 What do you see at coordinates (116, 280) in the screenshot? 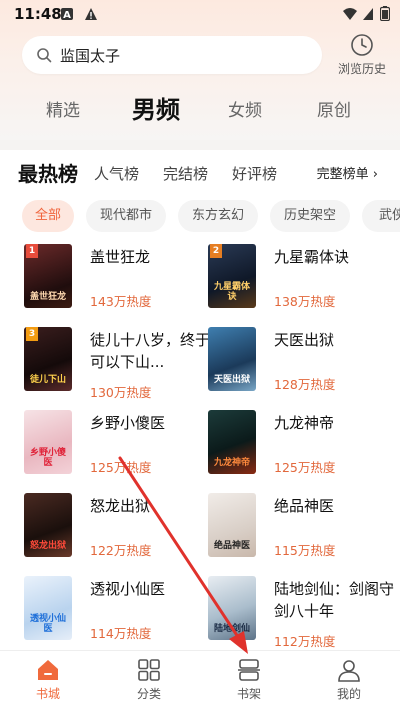
I see `book-item: 1 盖世狂龙 盖世狂龙 143万热度` at bounding box center [116, 280].